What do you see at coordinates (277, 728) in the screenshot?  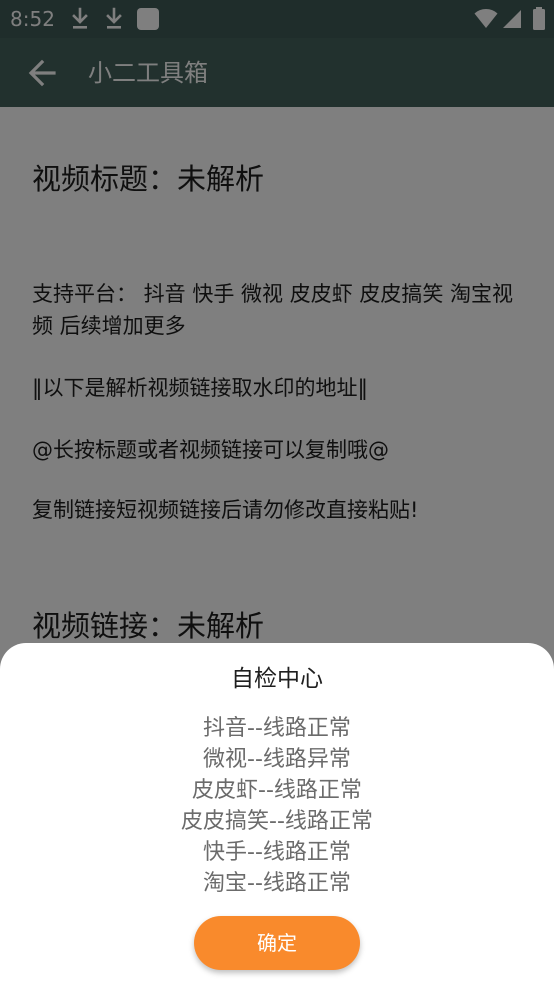 I see `route-status-item: 抖音--线路正常` at bounding box center [277, 728].